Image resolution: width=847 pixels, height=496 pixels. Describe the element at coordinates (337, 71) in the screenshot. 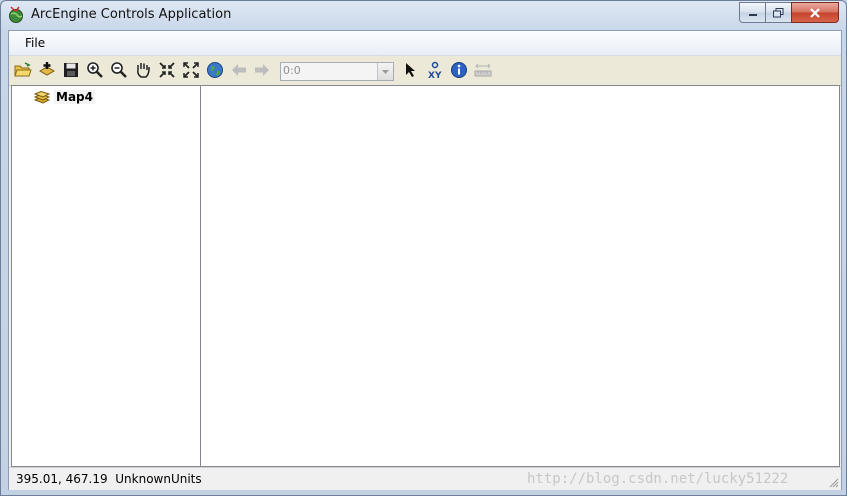

I see `map-scale-combobox: 0:0` at that location.